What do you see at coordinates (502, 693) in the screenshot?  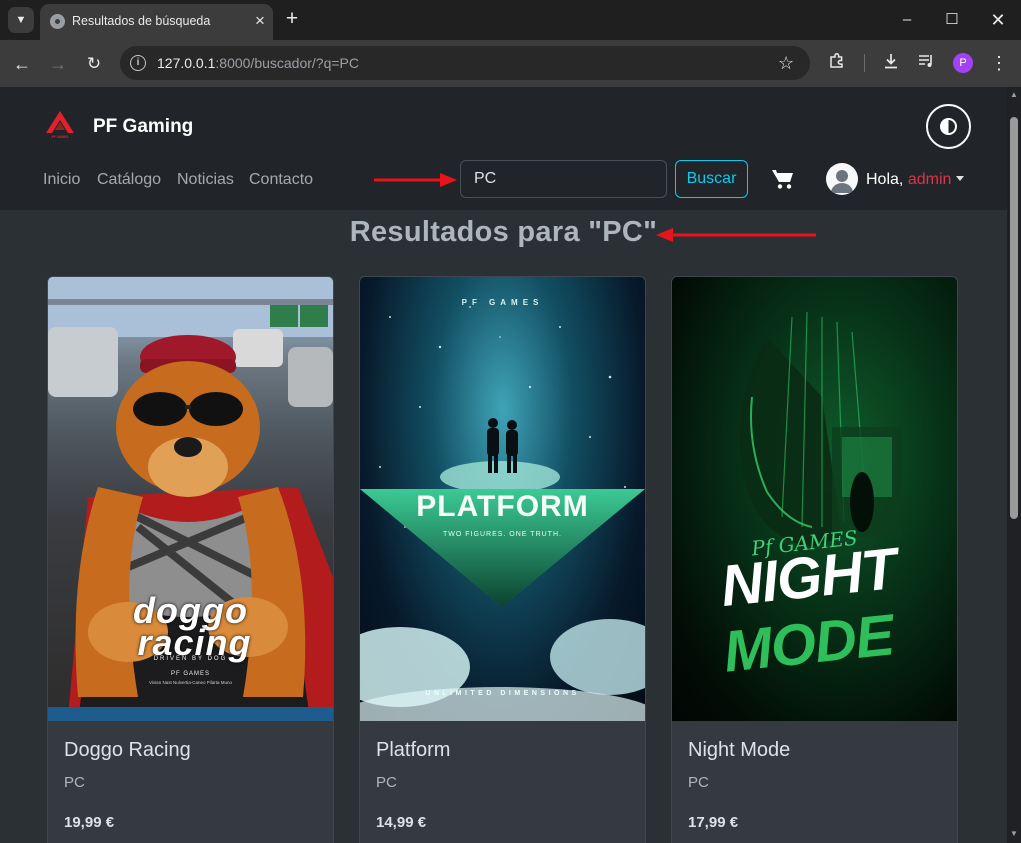 I see `cover-footer: UNLIMITED DIMENSIONS` at bounding box center [502, 693].